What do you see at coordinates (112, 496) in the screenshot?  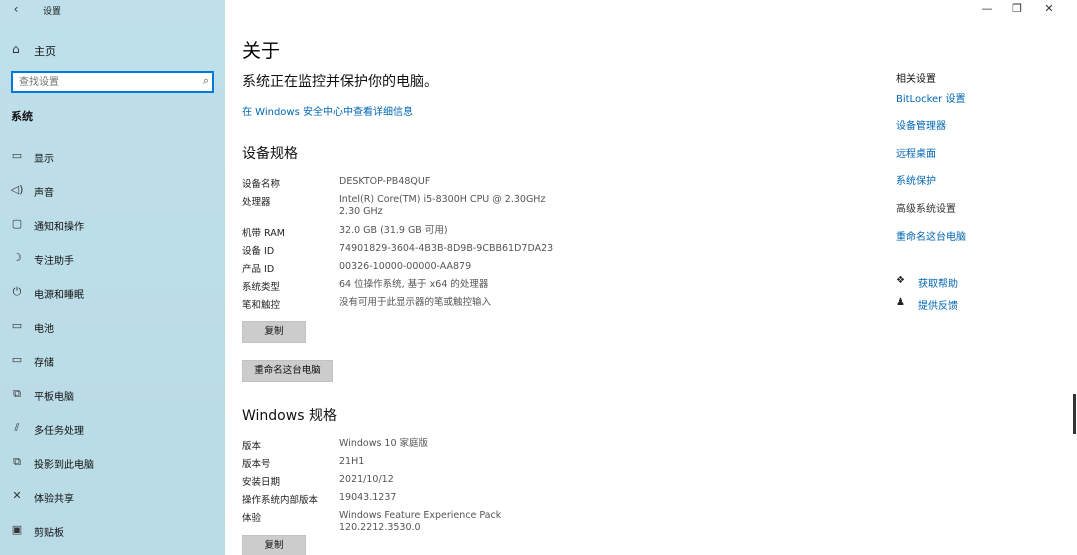 I see `sidebar-item-shared: ✕ 体验共享` at bounding box center [112, 496].